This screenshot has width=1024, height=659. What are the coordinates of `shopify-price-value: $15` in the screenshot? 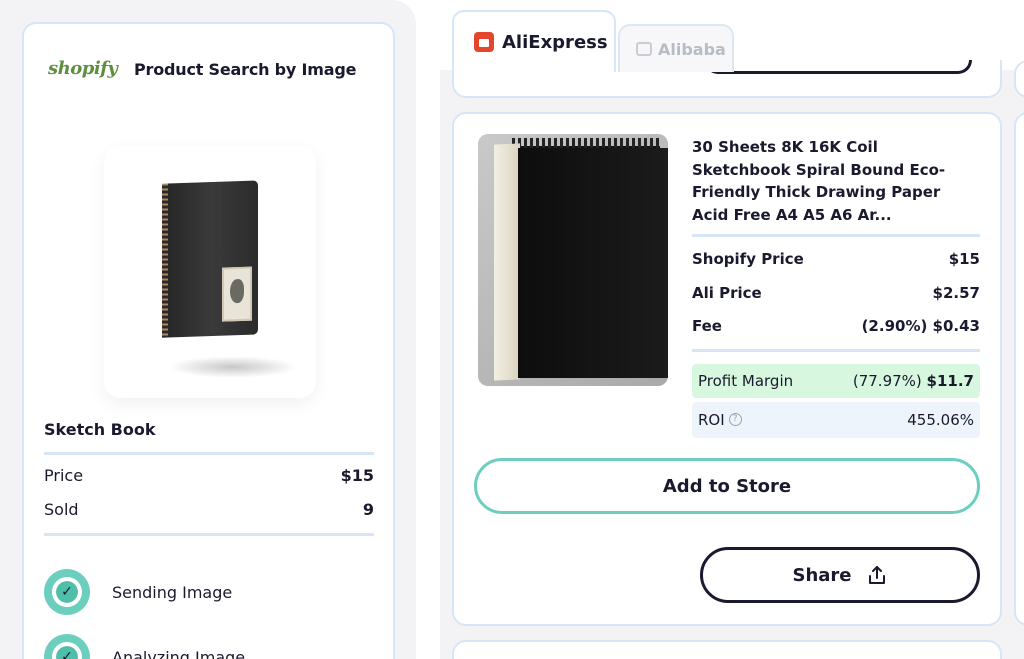 It's located at (964, 259).